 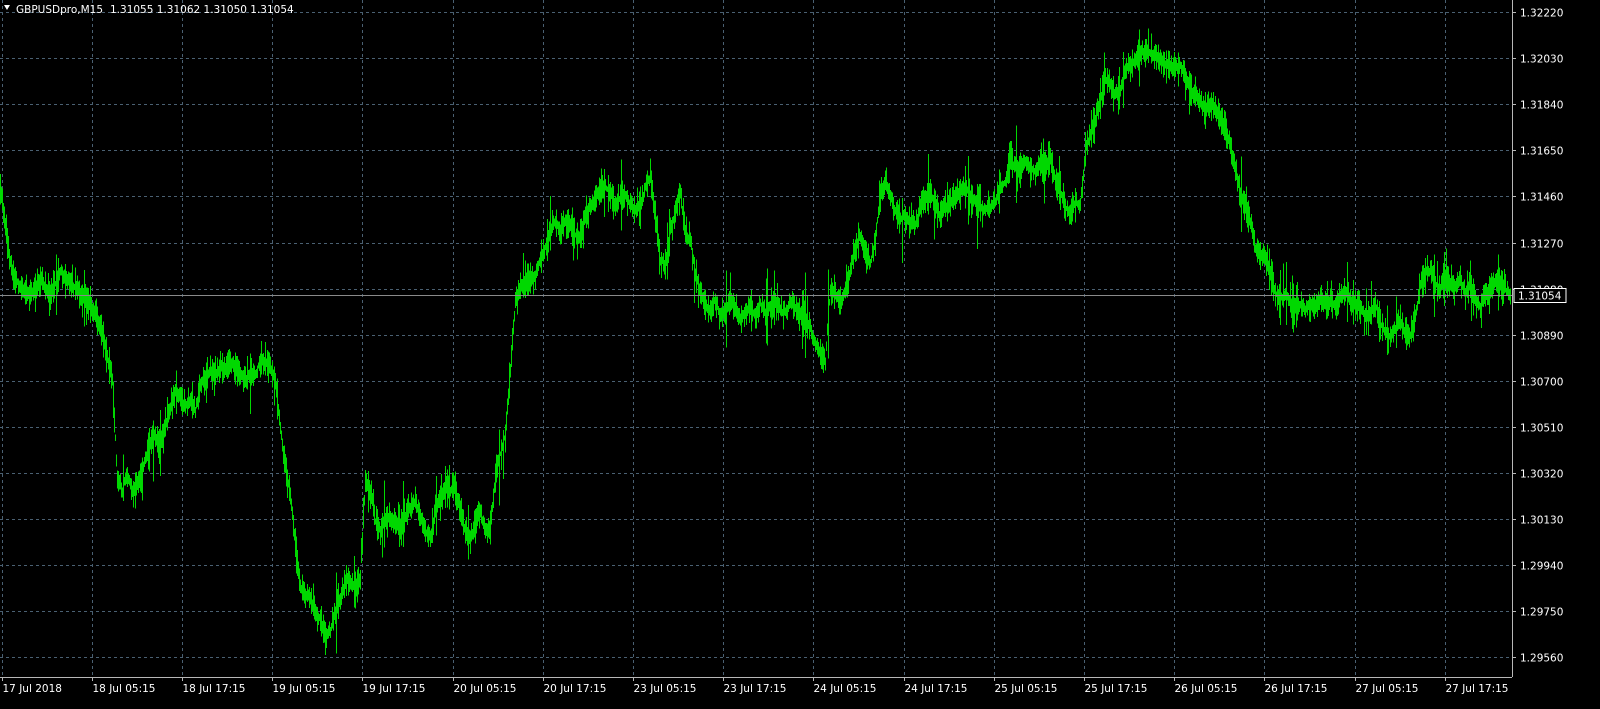 What do you see at coordinates (1541, 198) in the screenshot?
I see `price-tick-label: 1.31460` at bounding box center [1541, 198].